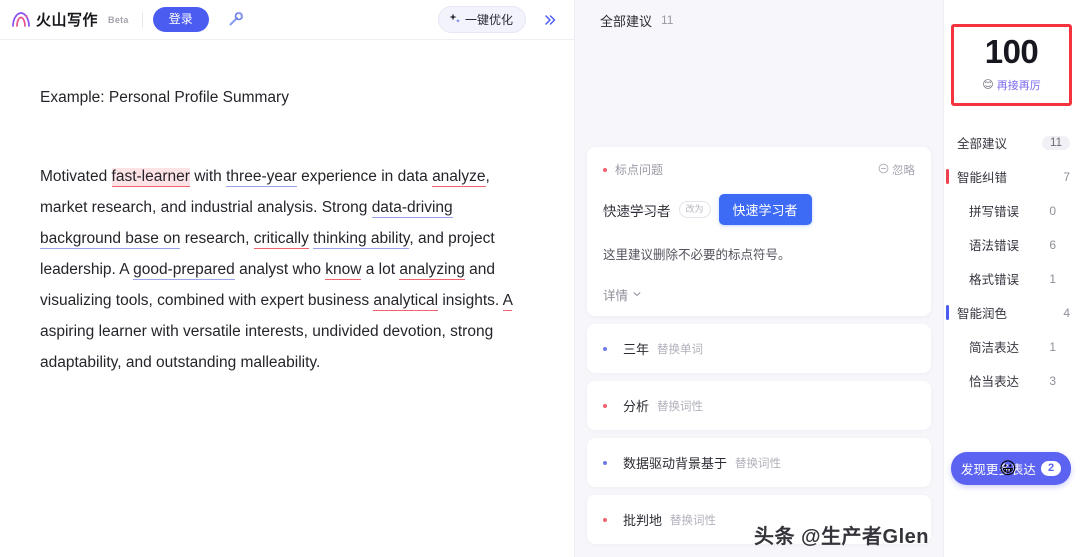 This screenshot has width=1080, height=557. Describe the element at coordinates (759, 405) in the screenshot. I see `suggestion-list-item: 分析 替换词性` at that location.